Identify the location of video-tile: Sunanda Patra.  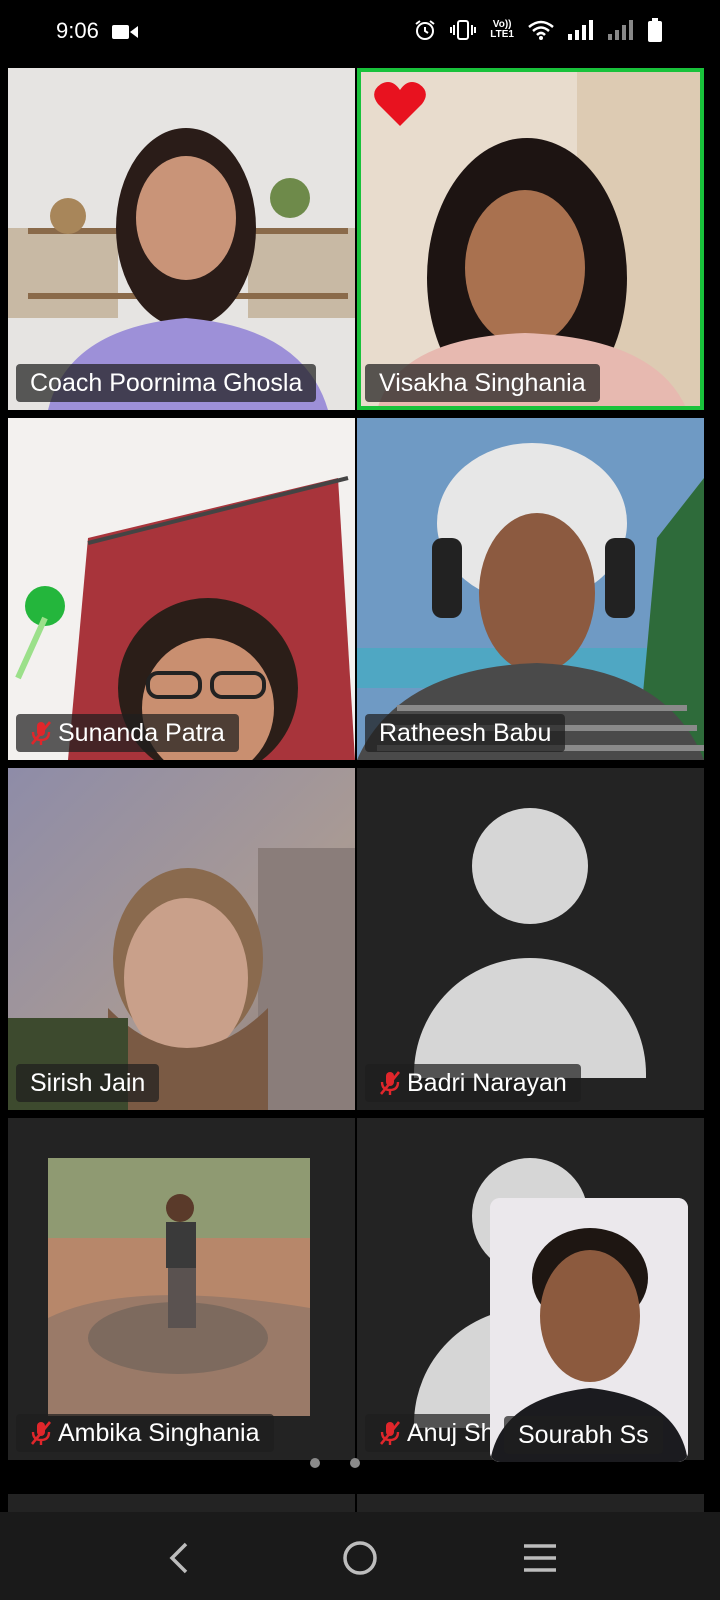
(181, 589).